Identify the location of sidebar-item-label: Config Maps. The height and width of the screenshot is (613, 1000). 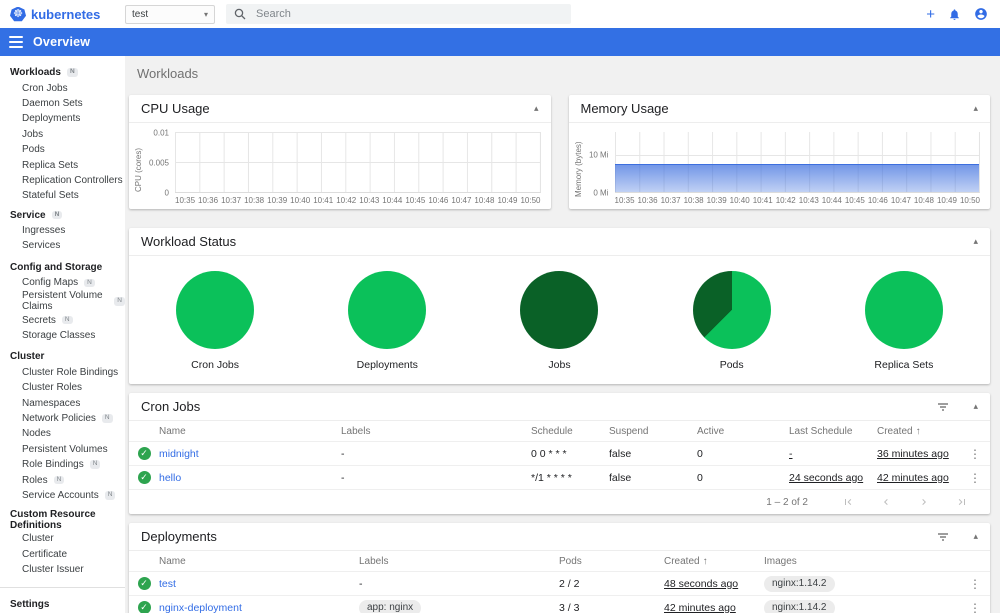
(50, 283).